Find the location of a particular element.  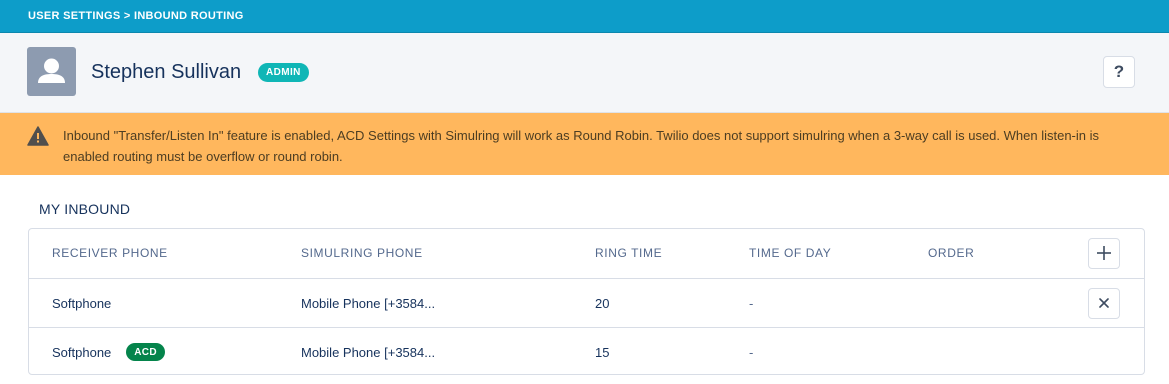

avatar is located at coordinates (51, 71).